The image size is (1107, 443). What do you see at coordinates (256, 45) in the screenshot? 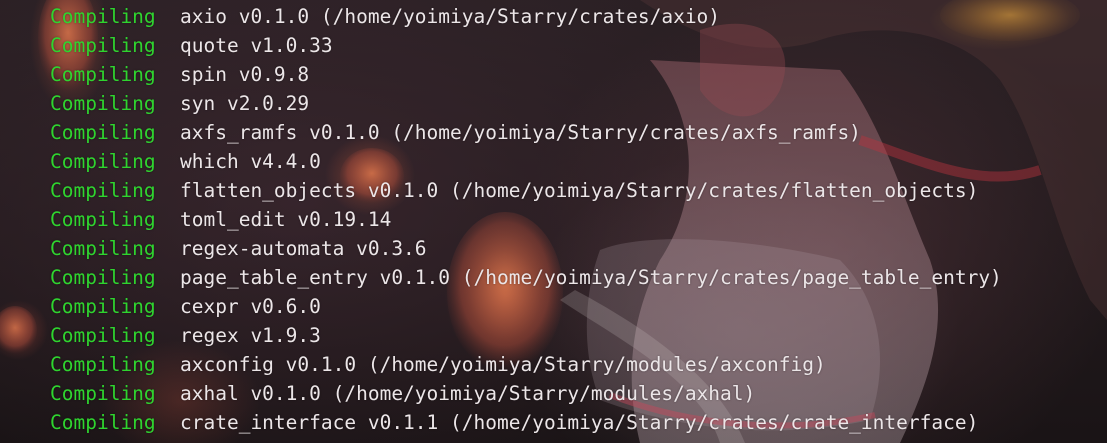
I see `crate-info: quote v1.0.33` at bounding box center [256, 45].